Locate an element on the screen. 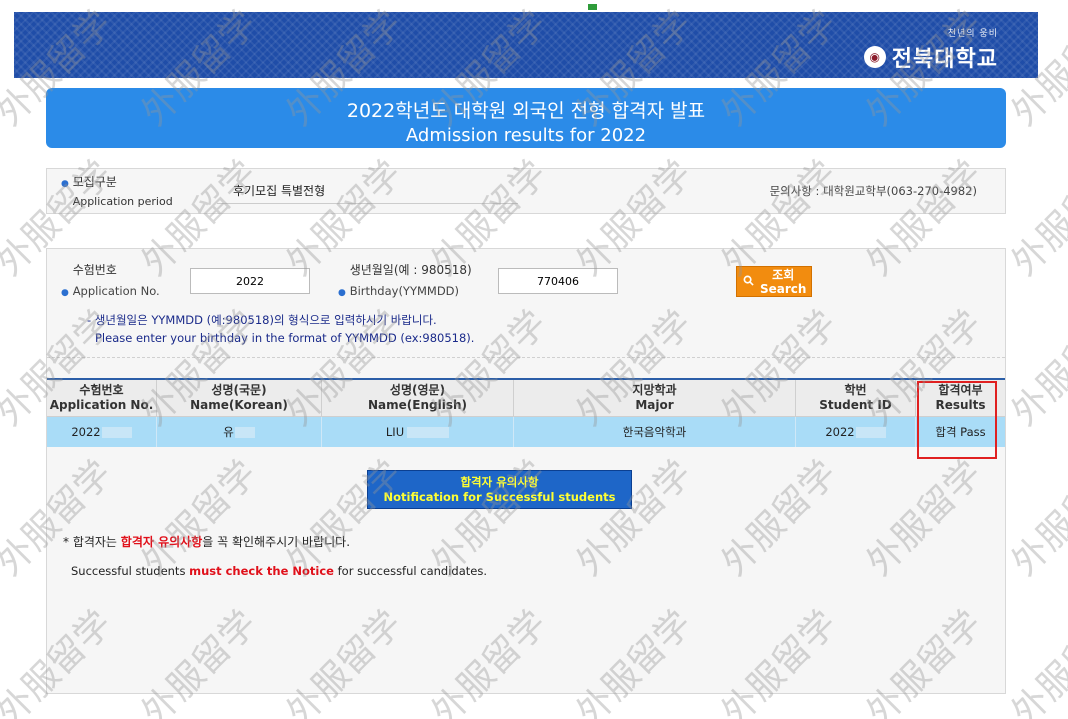 The height and width of the screenshot is (719, 1068). notice-button-en: Notification for Successful students is located at coordinates (499, 497).